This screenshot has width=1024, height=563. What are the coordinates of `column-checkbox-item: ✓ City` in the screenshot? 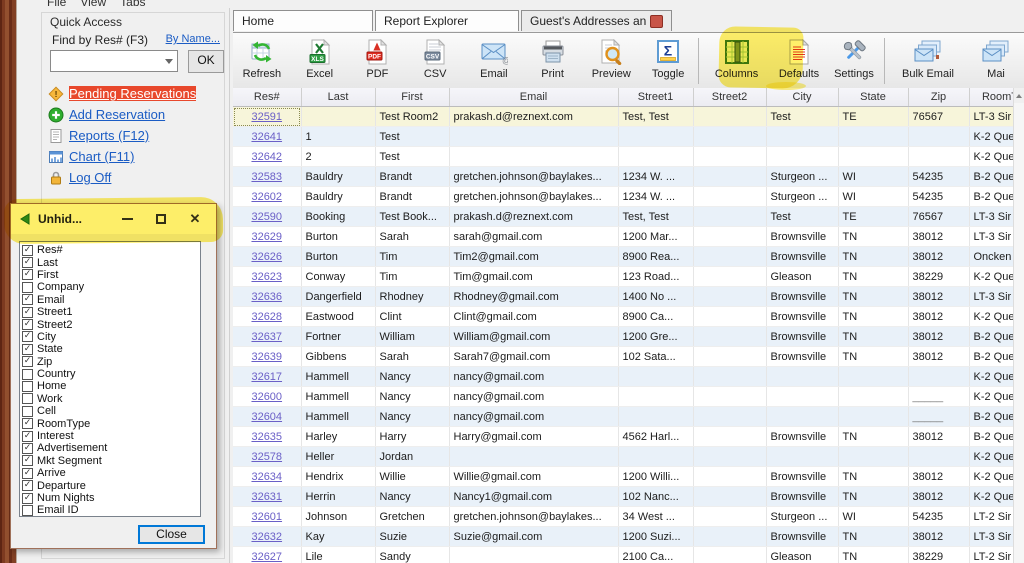 It's located at (111, 337).